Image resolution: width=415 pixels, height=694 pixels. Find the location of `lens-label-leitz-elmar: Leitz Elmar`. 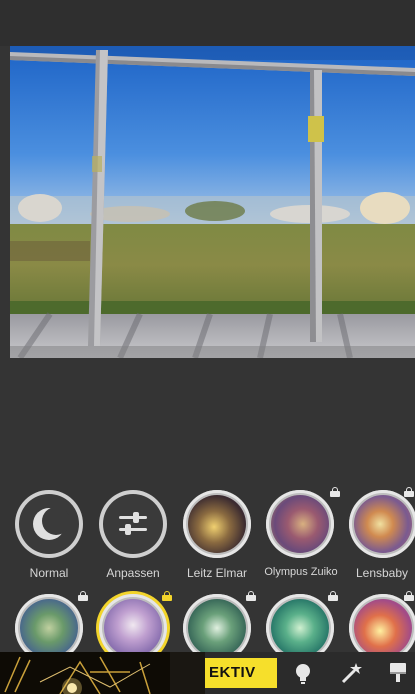

lens-label-leitz-elmar: Leitz Elmar is located at coordinates (217, 573).